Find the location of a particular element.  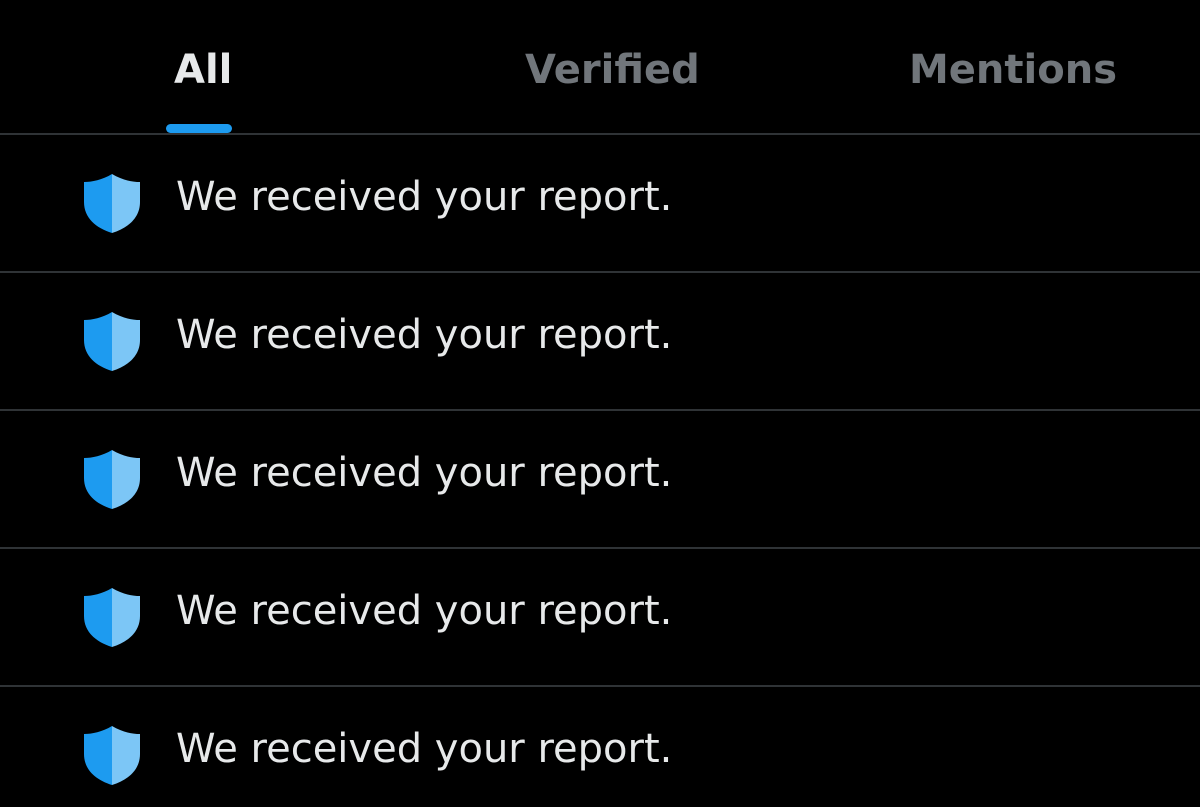

active-tab-indicator is located at coordinates (199, 128).